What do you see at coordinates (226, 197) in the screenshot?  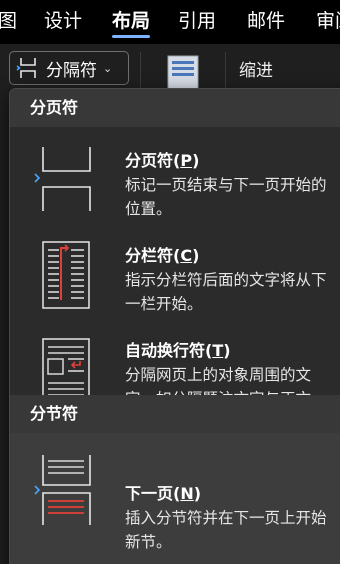 I see `menu-item-description: 标记一页结束与下一页开始的 位置。` at bounding box center [226, 197].